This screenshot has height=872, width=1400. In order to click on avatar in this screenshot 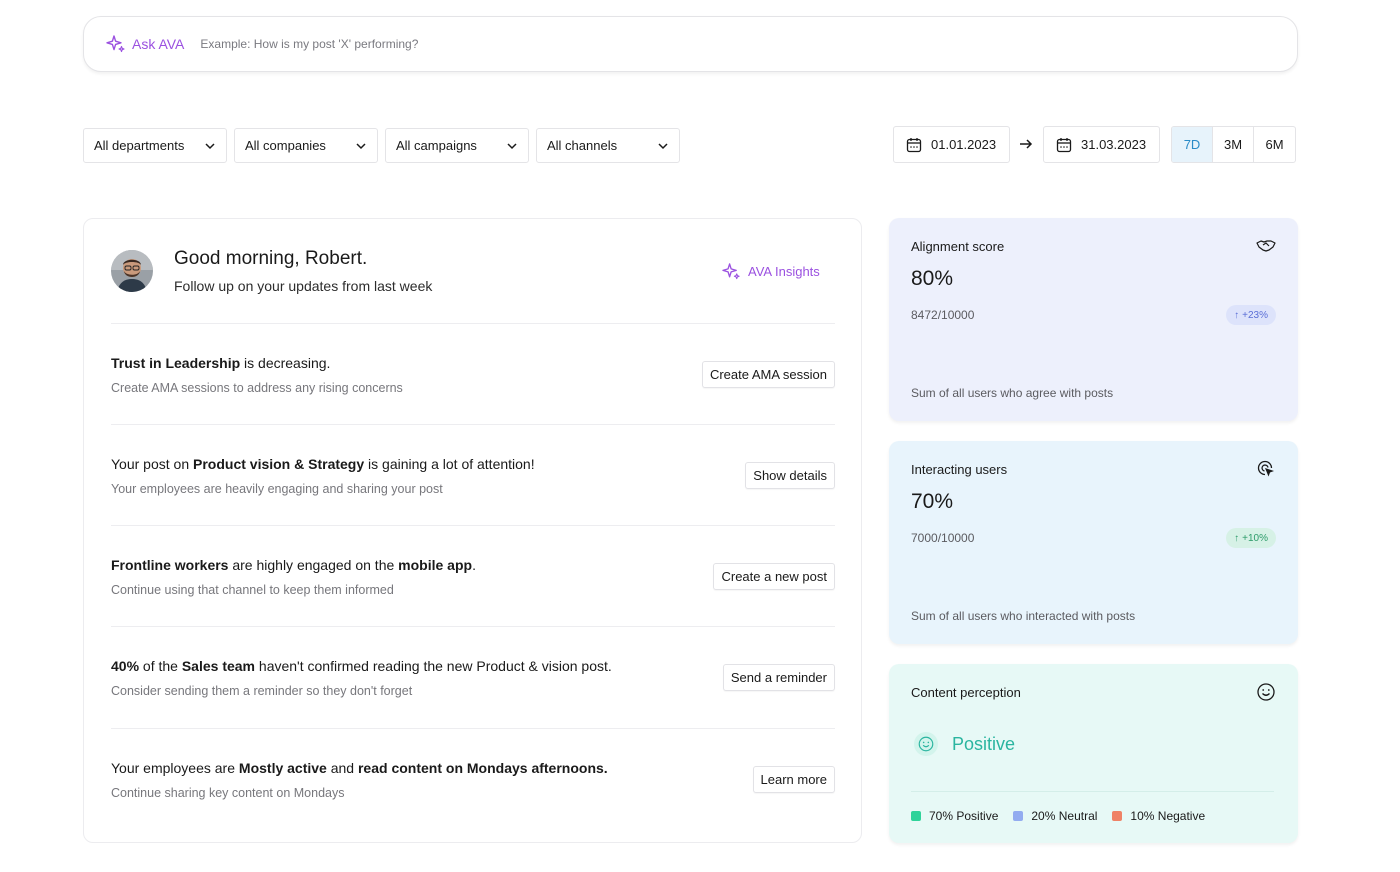, I will do `click(132, 271)`.